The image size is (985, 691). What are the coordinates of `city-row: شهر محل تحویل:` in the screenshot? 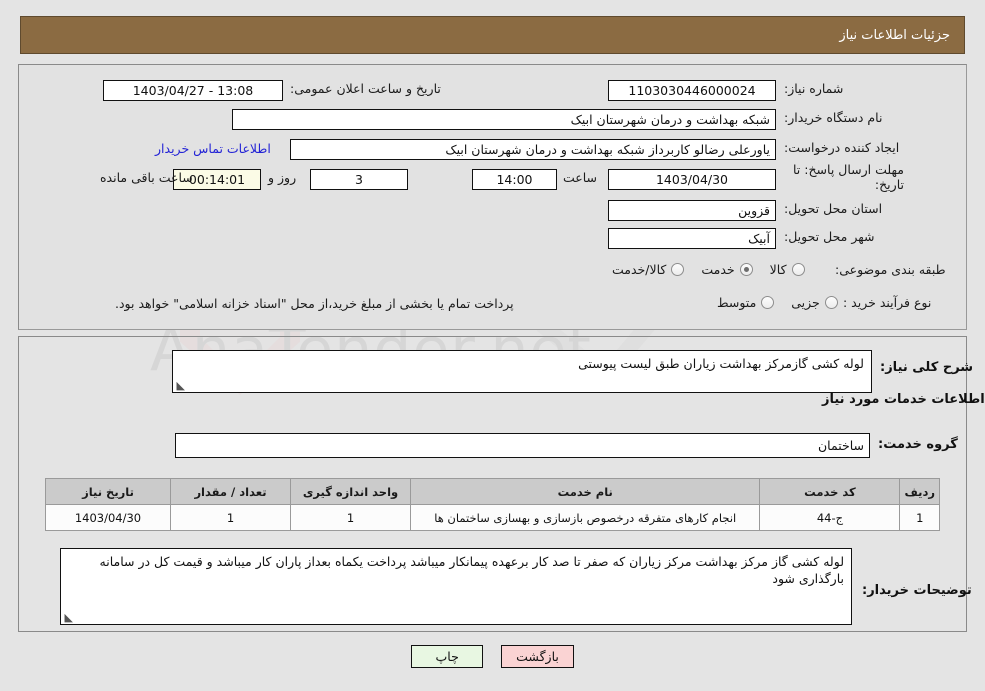 It's located at (829, 236).